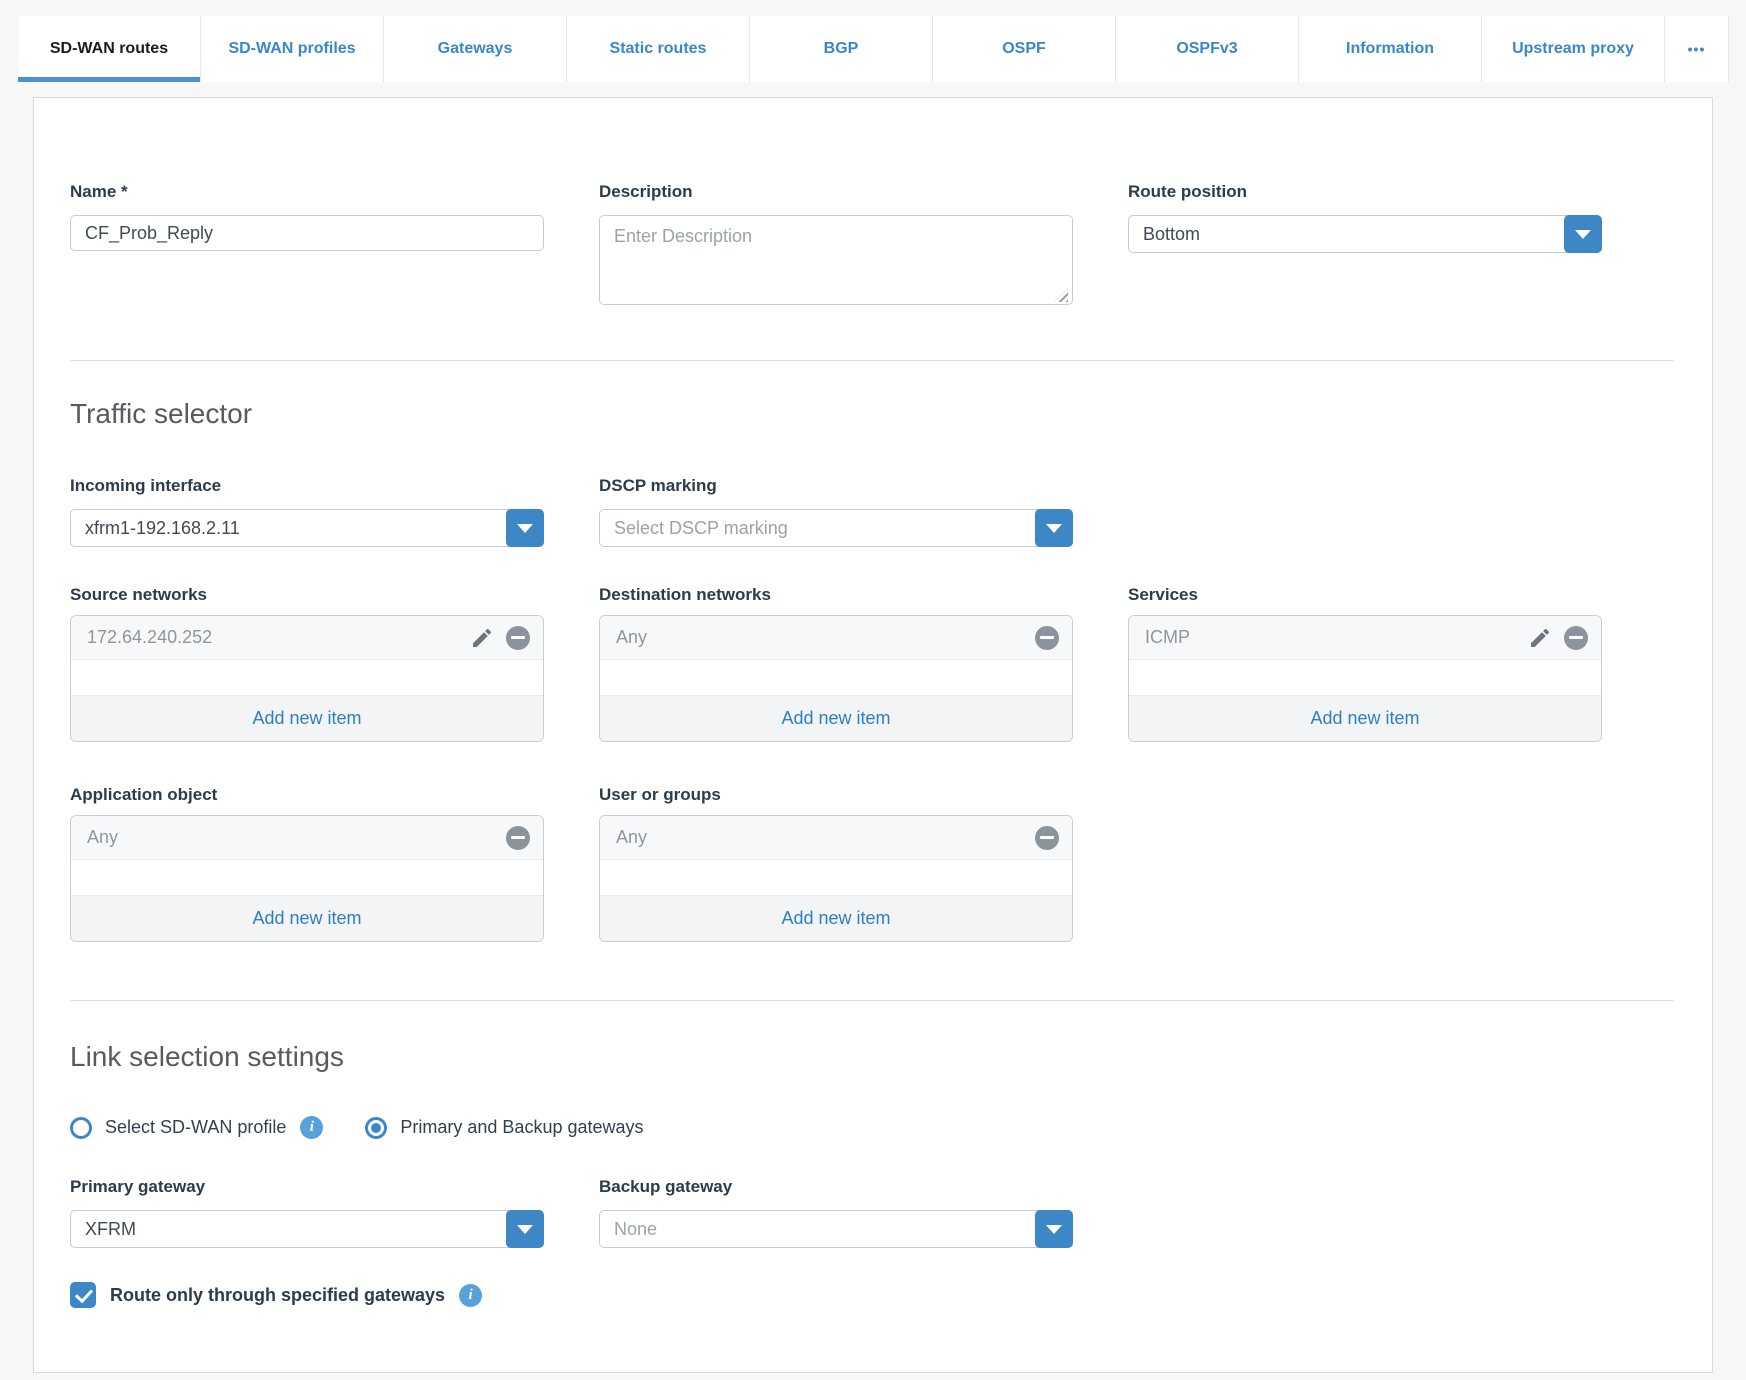  I want to click on name-input, so click(307, 233).